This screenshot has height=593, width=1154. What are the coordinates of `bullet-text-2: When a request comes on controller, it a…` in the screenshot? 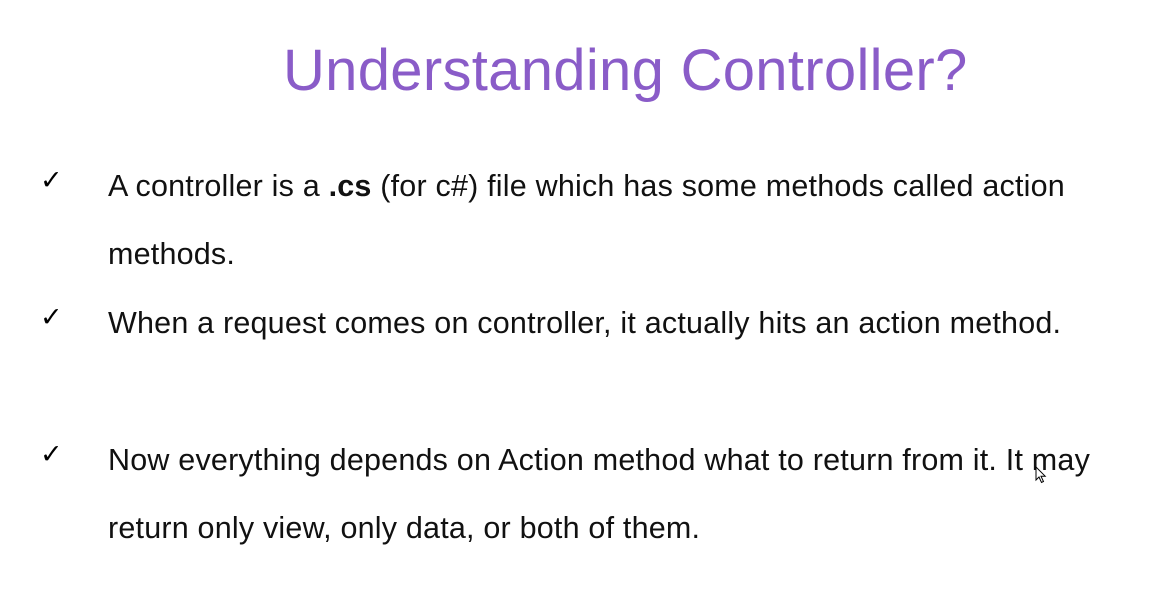 It's located at (585, 323).